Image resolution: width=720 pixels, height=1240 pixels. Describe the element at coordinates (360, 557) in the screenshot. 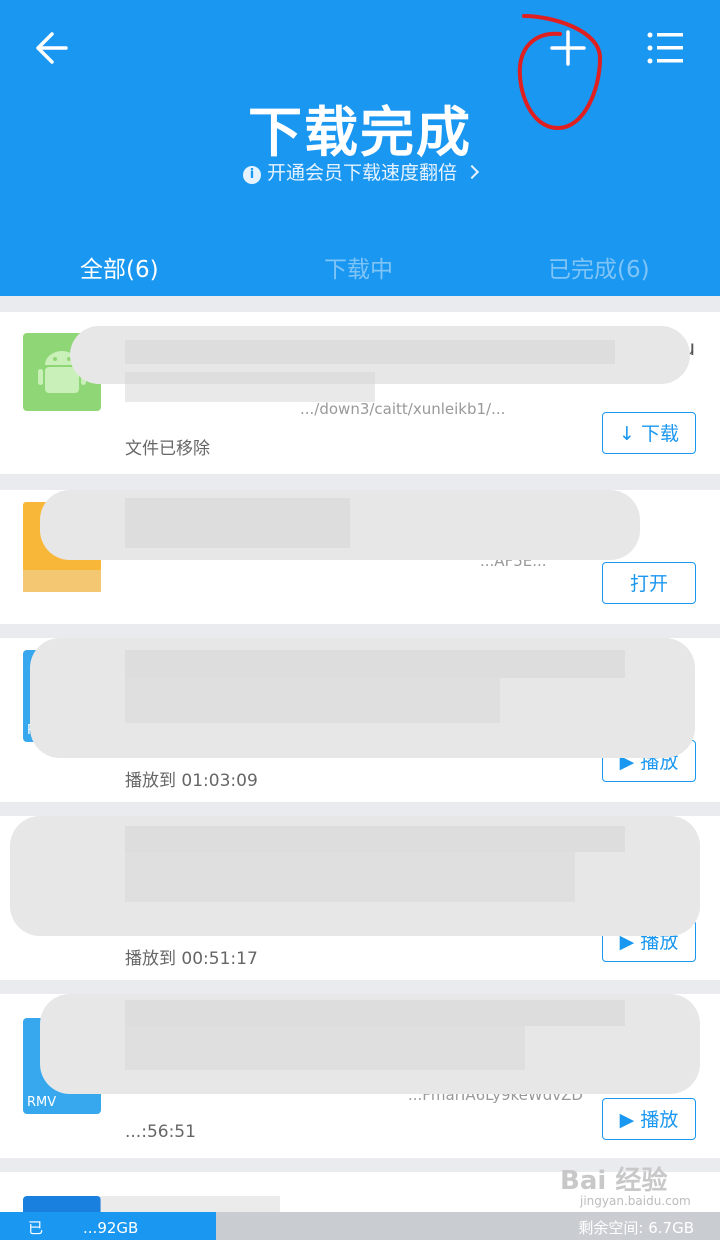

I see `list-item: ...AF5E... 打开` at that location.